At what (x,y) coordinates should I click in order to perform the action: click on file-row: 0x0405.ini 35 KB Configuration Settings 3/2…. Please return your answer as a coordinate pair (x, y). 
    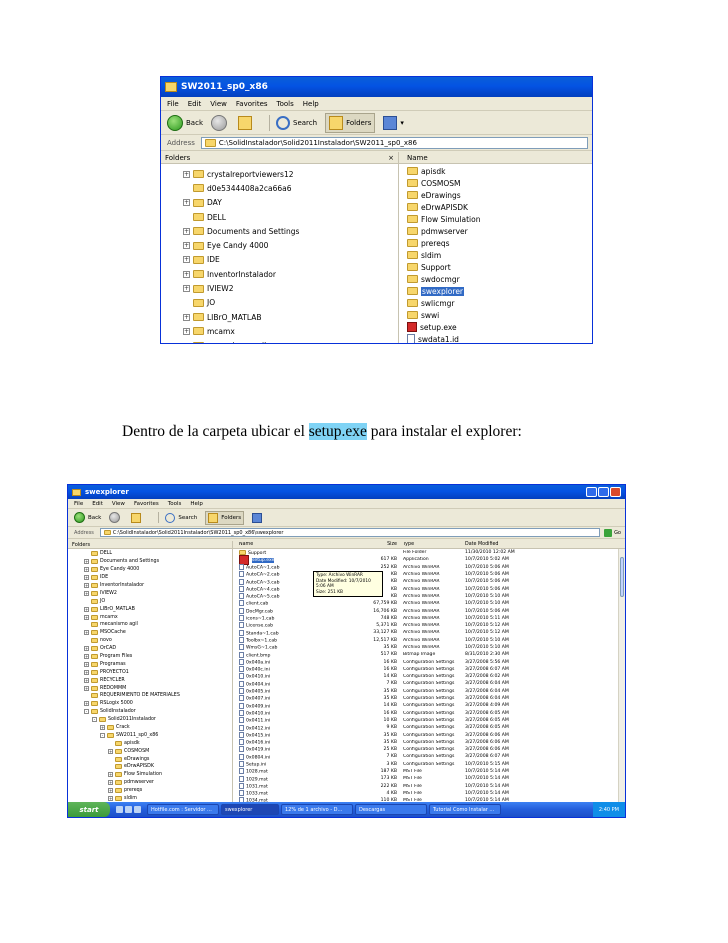
    Looking at the image, I should click on (429, 691).